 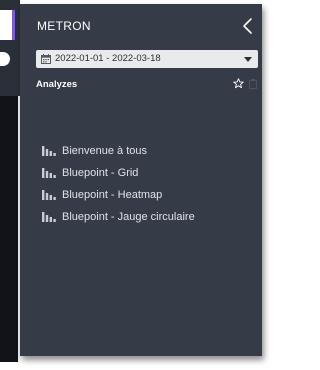 I want to click on calendar-icon, so click(x=46, y=59).